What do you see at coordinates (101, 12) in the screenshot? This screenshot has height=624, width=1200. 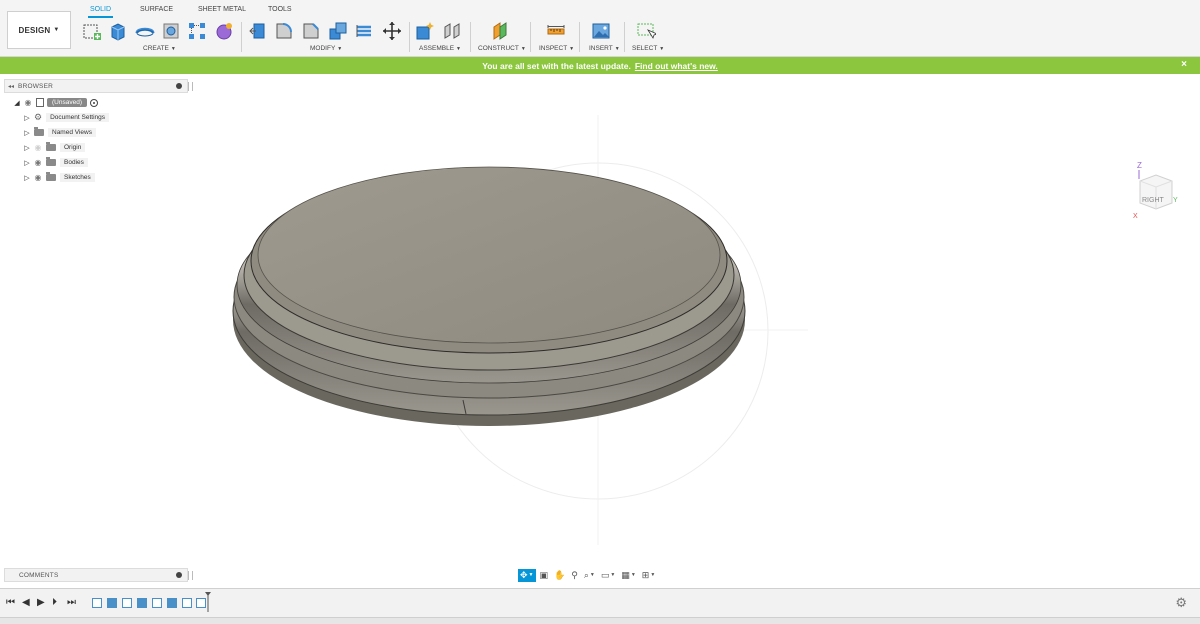 I see `tab-solid: SOLID` at bounding box center [101, 12].